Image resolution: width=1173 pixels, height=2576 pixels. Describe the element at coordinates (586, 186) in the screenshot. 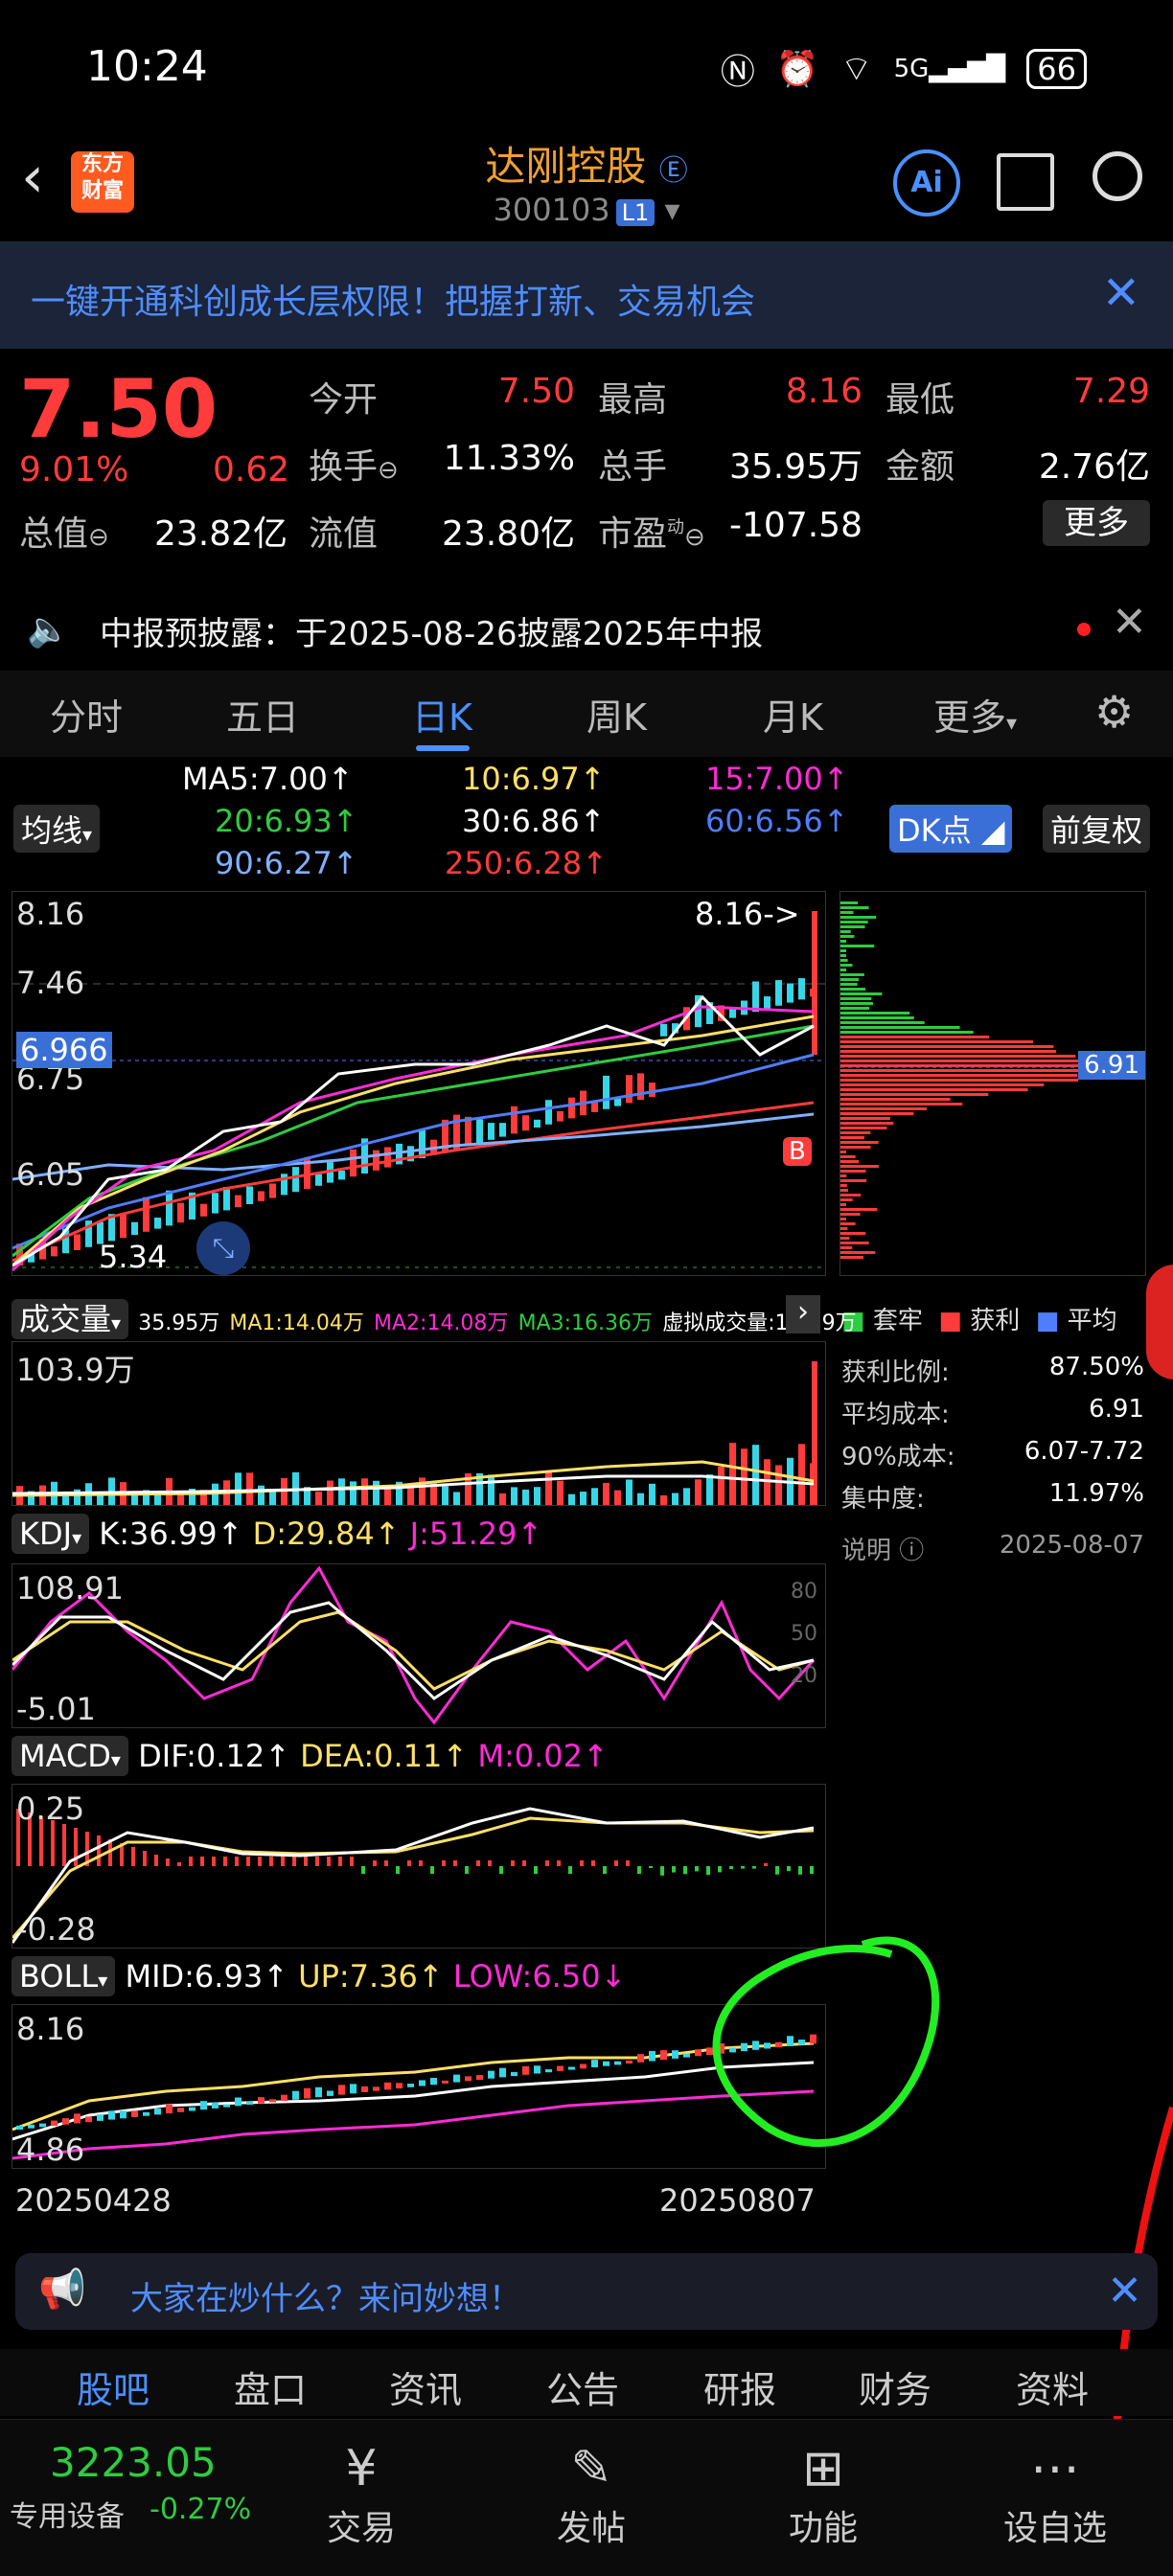

I see `stock-header: ‹ 东方 财富 达刚控股 Ⓔ 300103 L1 ▾ Ai` at that location.